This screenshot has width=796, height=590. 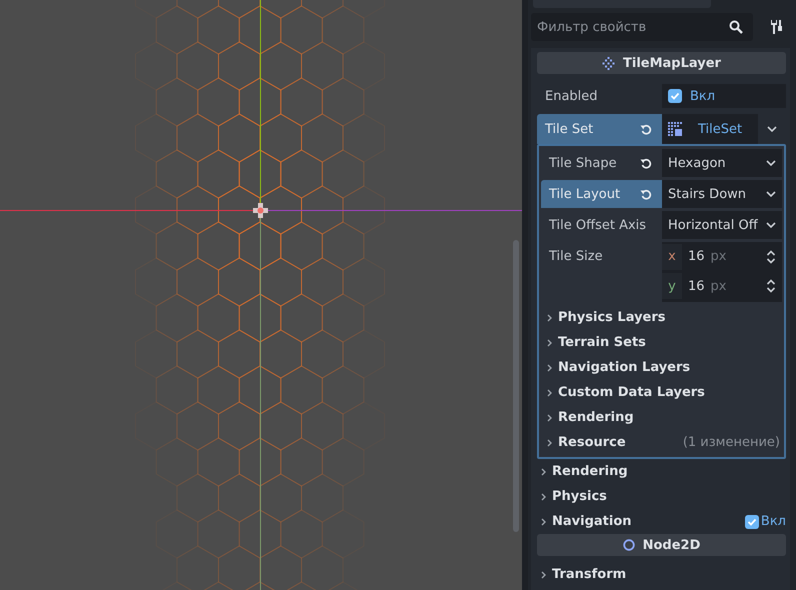 I want to click on collapsed-group: Navigation Layers, so click(x=661, y=367).